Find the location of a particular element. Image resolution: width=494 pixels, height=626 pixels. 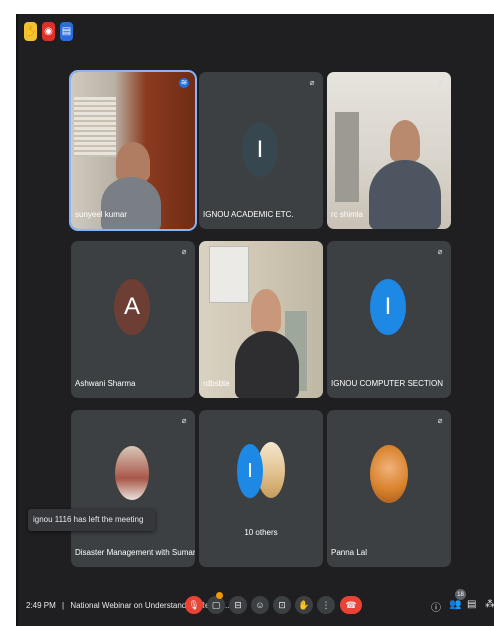

activities-icon: ⁂ is located at coordinates (489, 604).